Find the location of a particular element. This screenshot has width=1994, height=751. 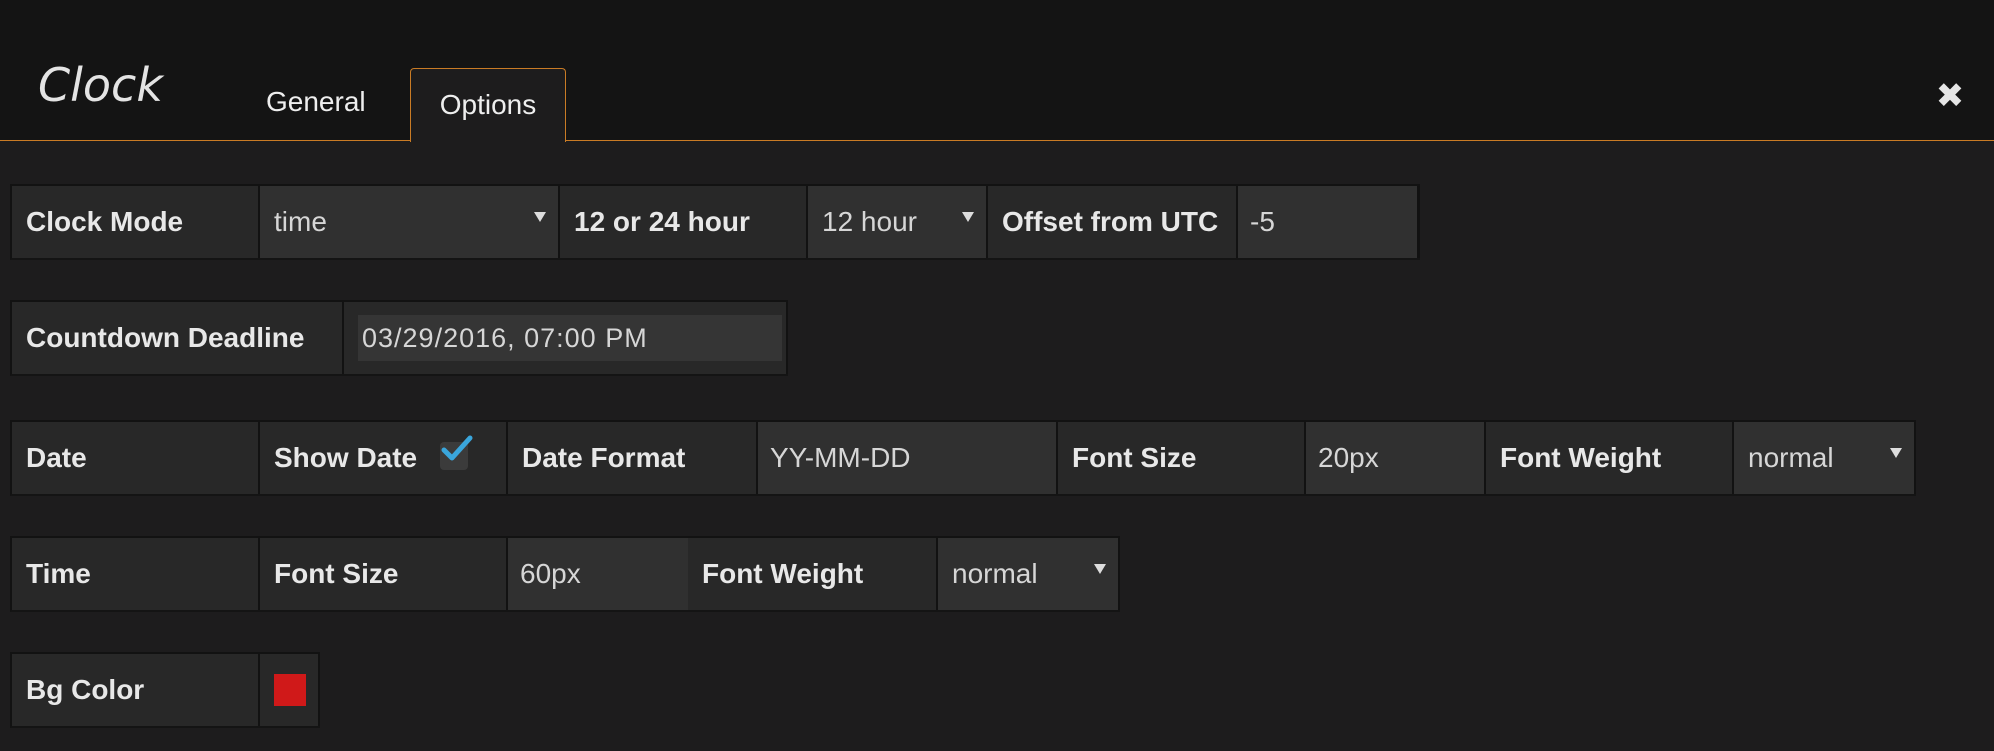

bg-color-cell is located at coordinates (290, 690).